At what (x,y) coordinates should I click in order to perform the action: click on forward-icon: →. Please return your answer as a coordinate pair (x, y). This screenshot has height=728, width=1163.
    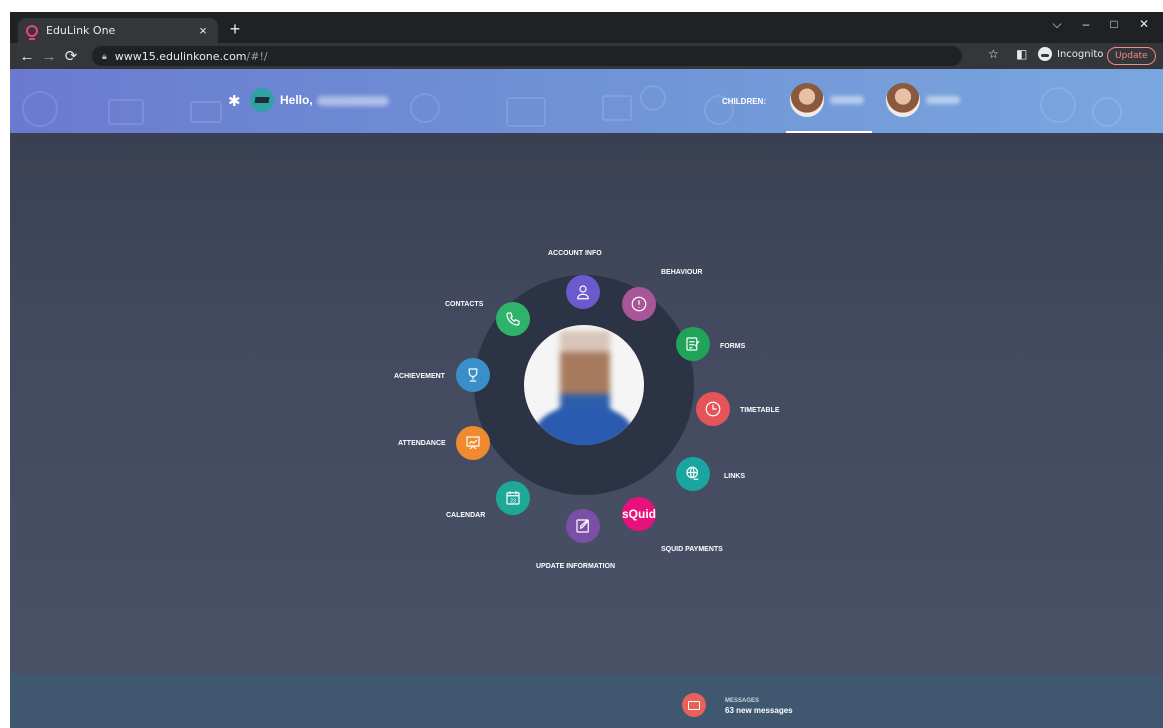
    Looking at the image, I should click on (49, 56).